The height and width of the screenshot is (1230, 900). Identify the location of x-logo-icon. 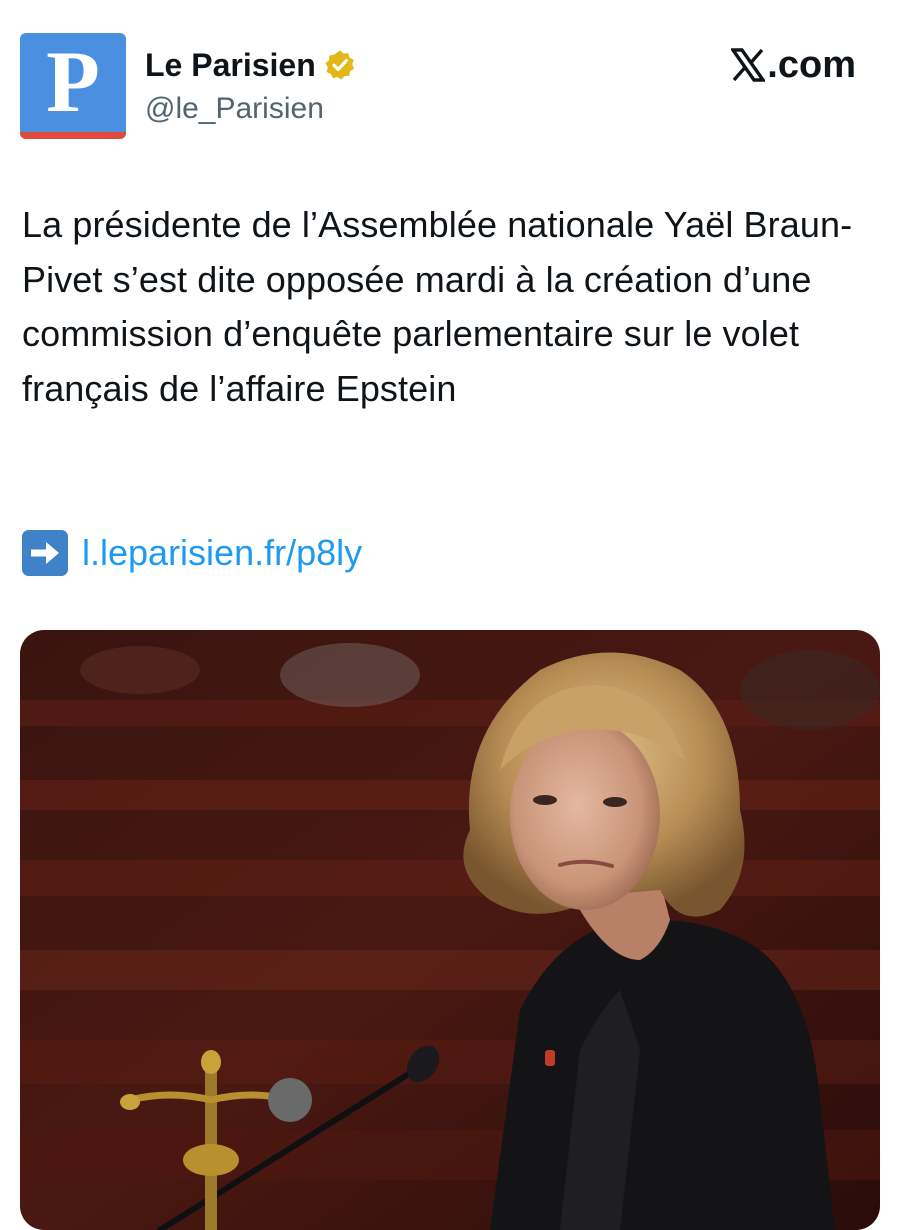
(748, 65).